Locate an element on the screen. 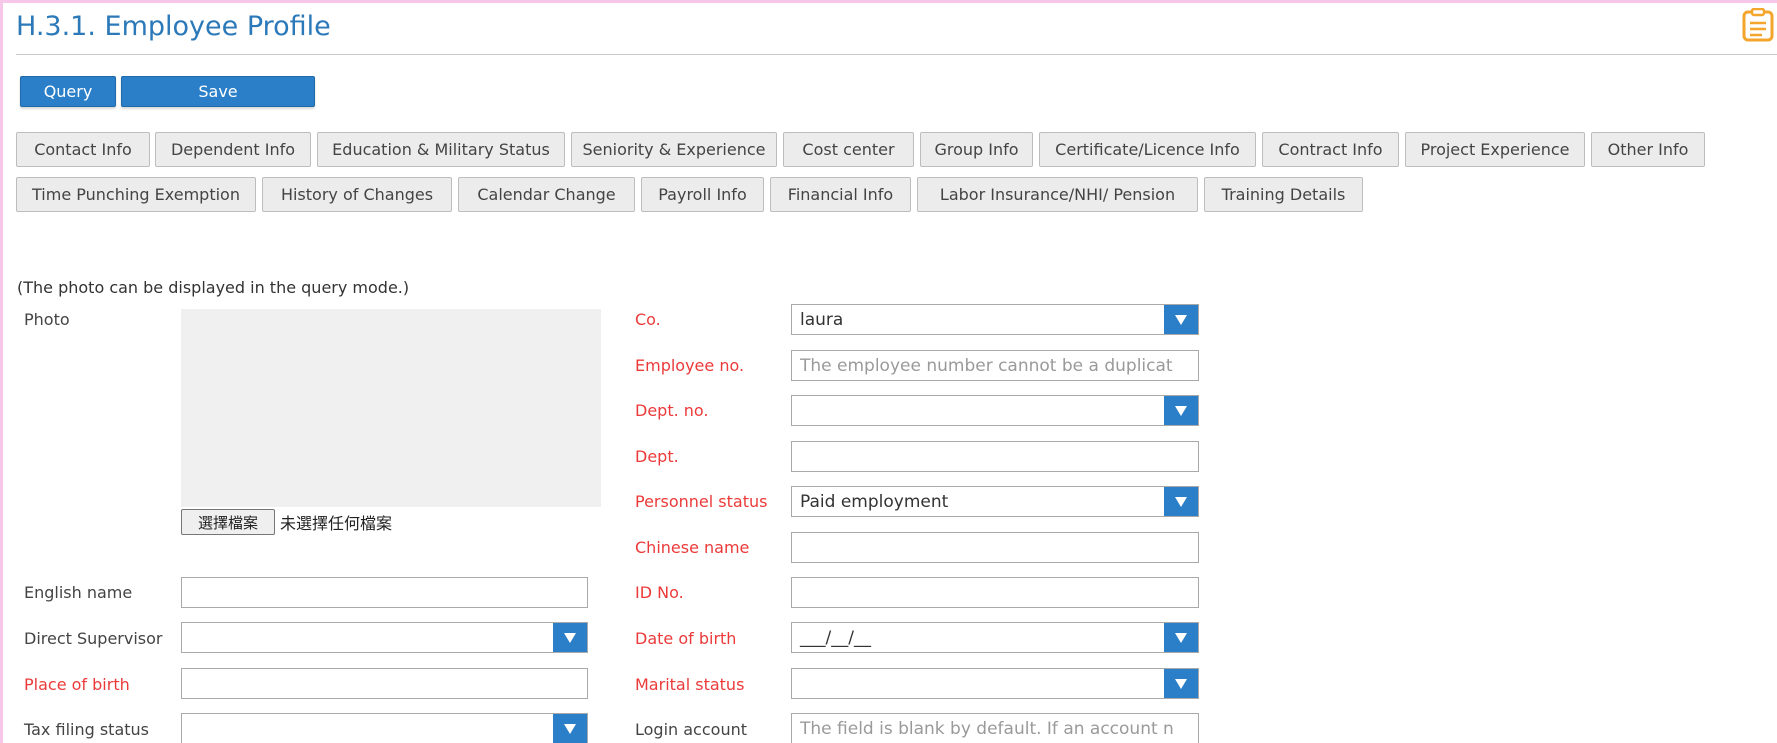 Image resolution: width=1777 pixels, height=743 pixels. tab-seniority-experience: Seniority & Experience is located at coordinates (674, 149).